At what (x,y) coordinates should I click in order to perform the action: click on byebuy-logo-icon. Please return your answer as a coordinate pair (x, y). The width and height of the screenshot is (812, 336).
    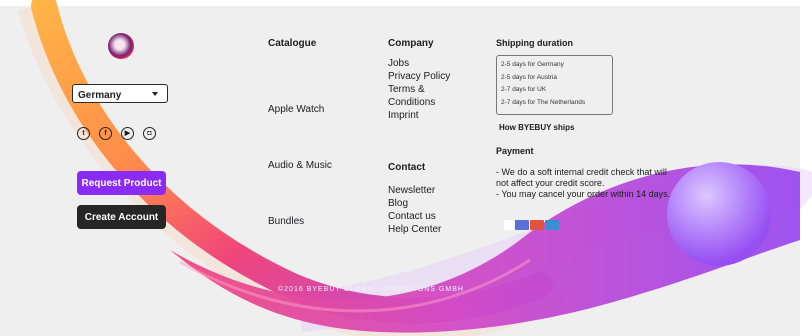
    Looking at the image, I should click on (121, 46).